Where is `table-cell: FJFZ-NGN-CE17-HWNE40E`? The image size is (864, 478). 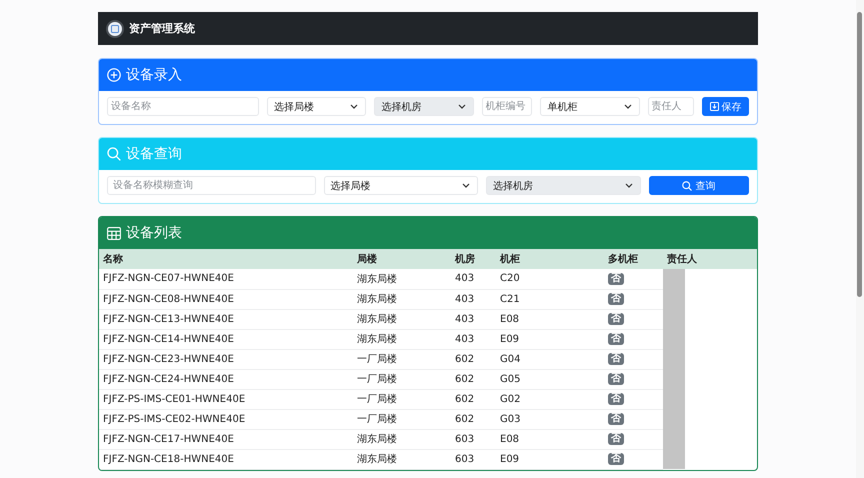 table-cell: FJFZ-NGN-CE17-HWNE40E is located at coordinates (226, 439).